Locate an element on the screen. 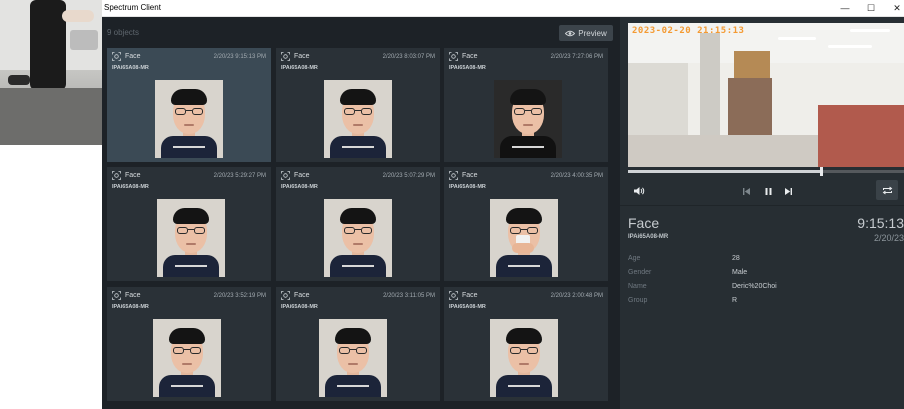 Image resolution: width=904 pixels, height=409 pixels. result-card: Face 2/20/23 7:27:06 PM IPAi65A08-MR is located at coordinates (526, 105).